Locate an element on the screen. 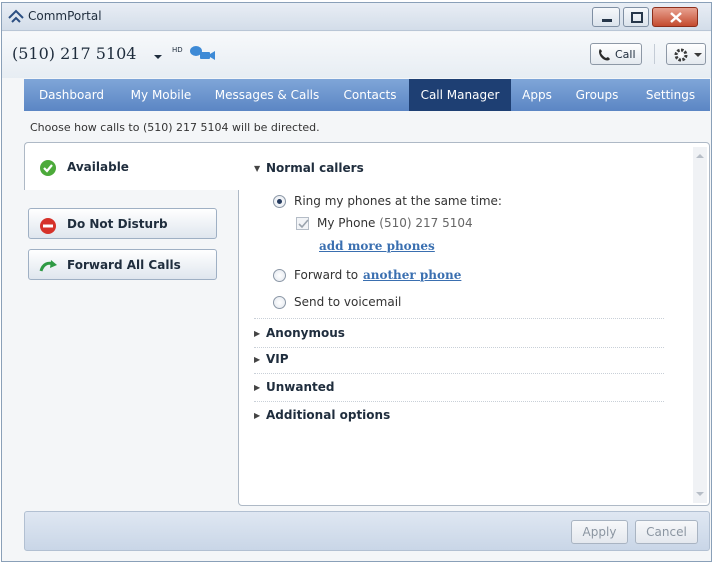  call-button-label: Call is located at coordinates (625, 54).